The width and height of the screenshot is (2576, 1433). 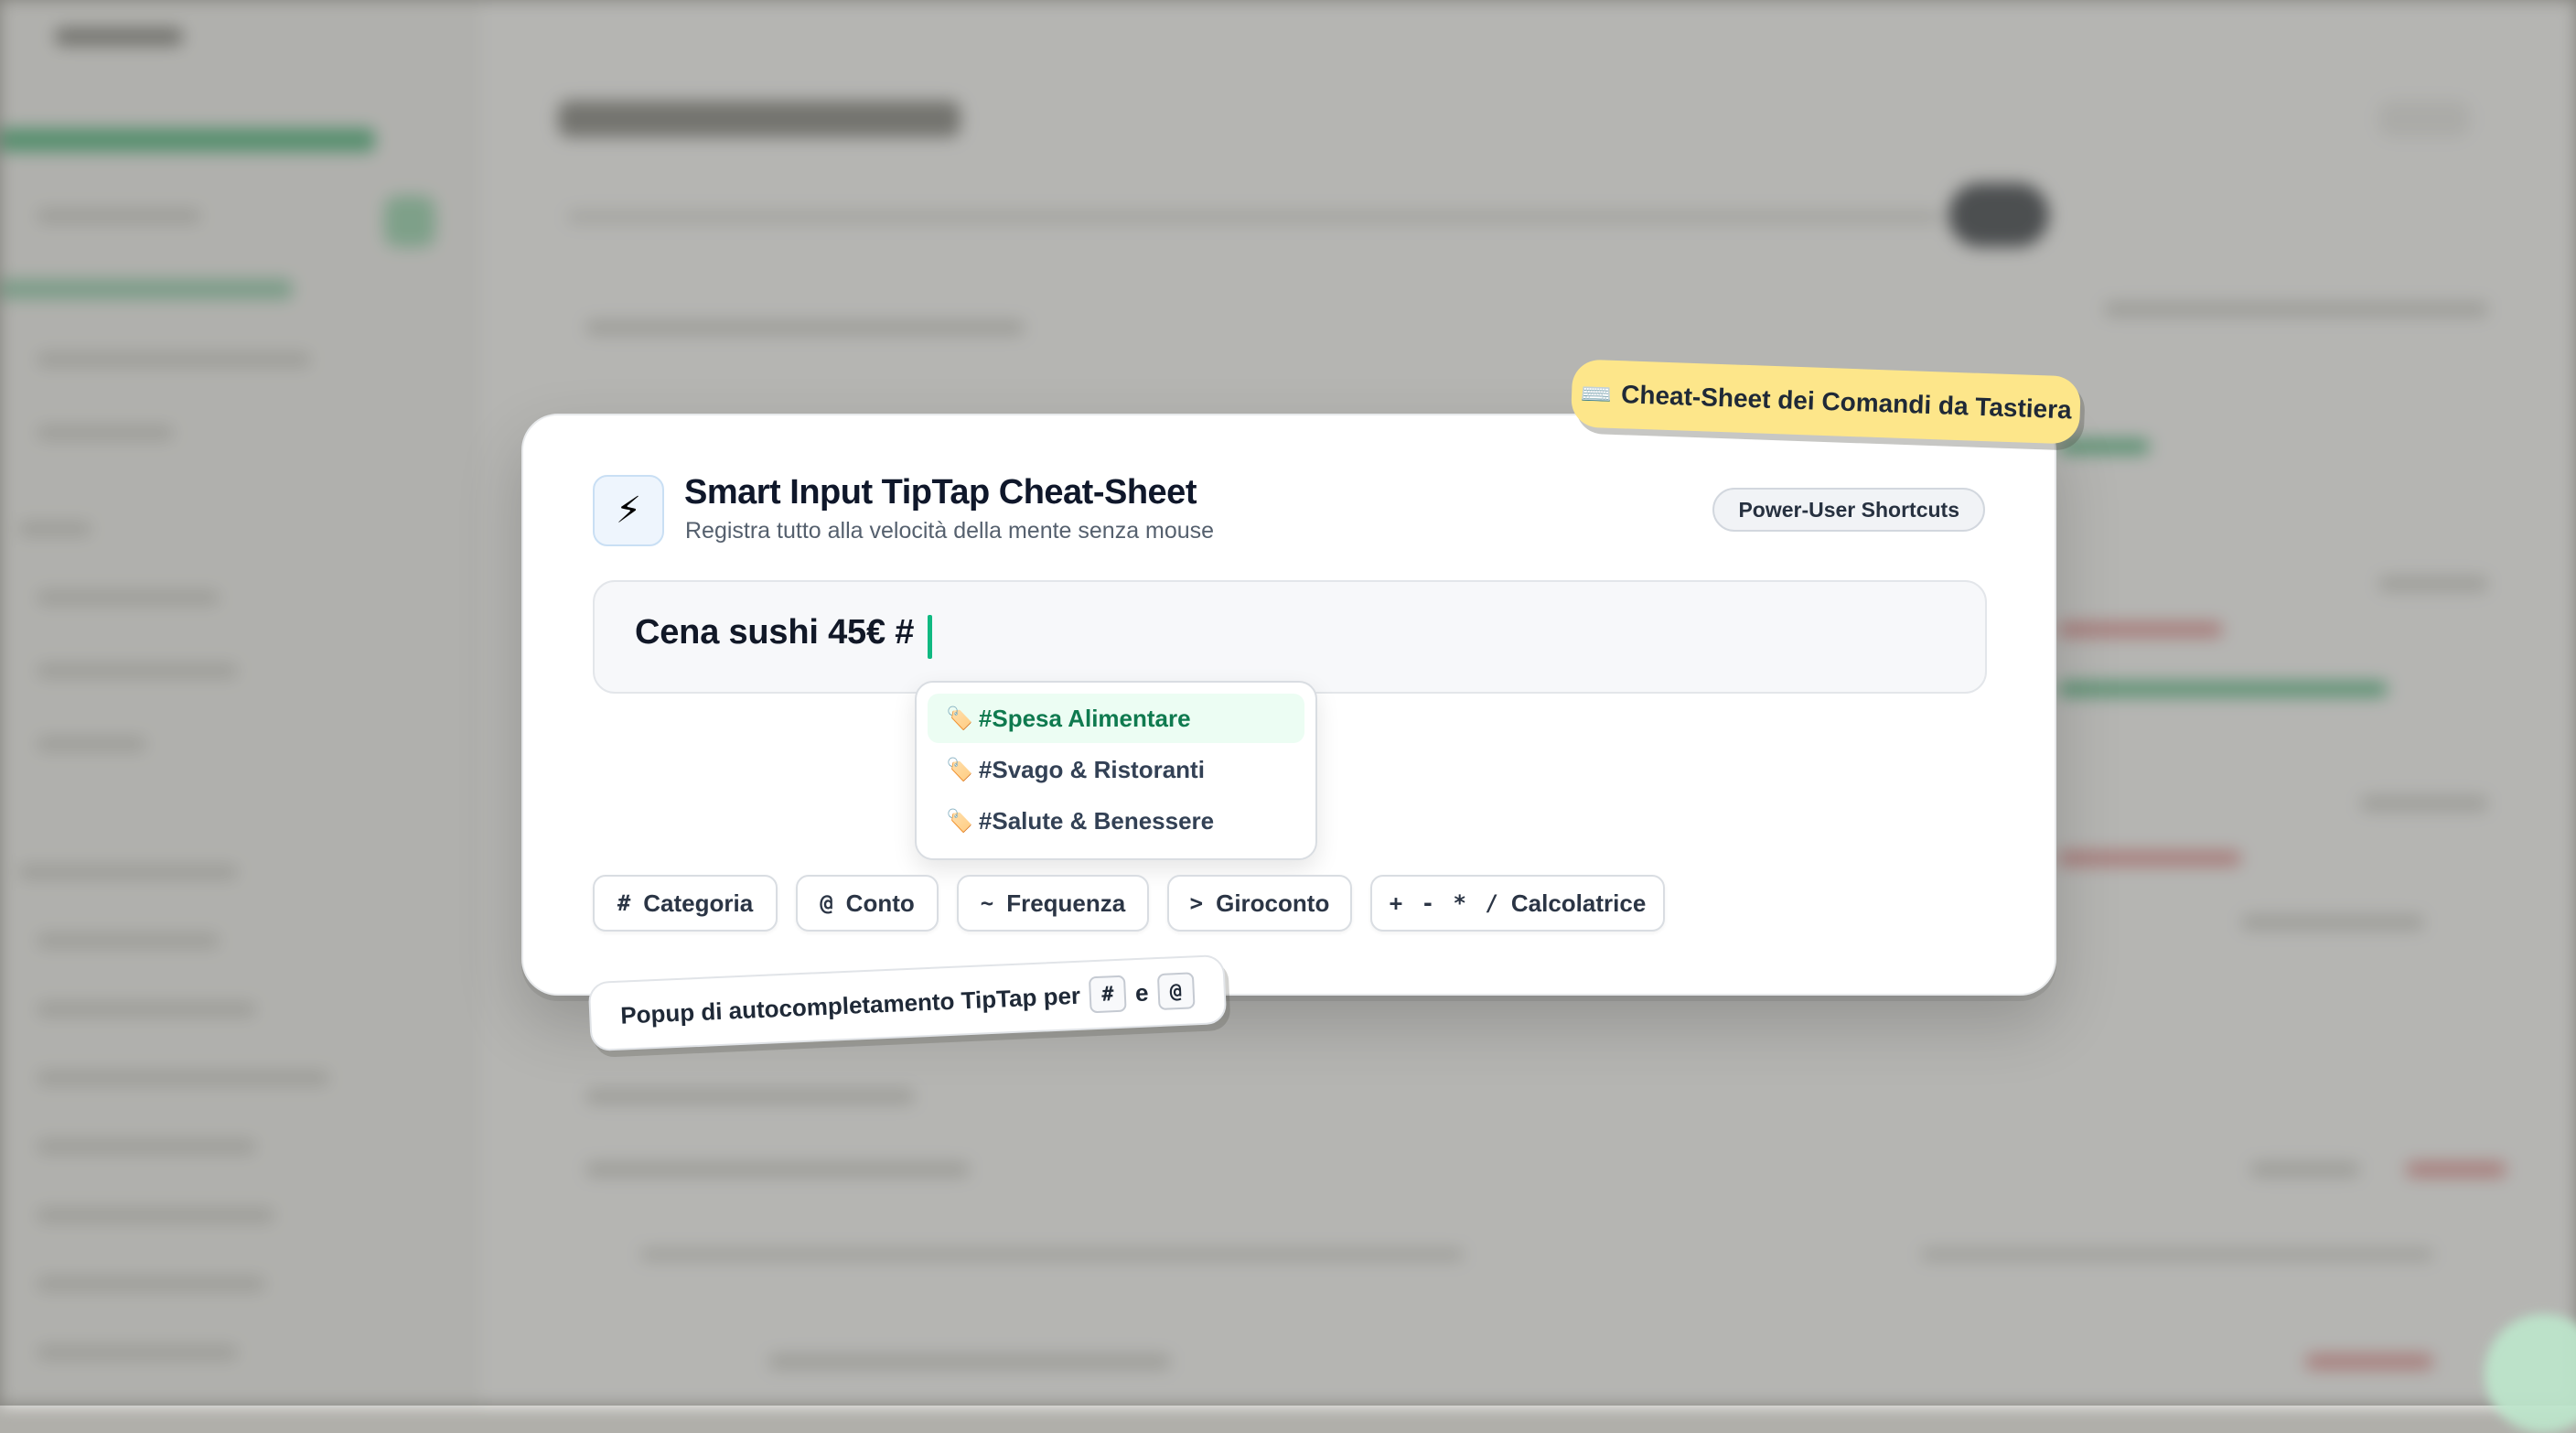 What do you see at coordinates (987, 903) in the screenshot?
I see `shortcut-symbol: ~` at bounding box center [987, 903].